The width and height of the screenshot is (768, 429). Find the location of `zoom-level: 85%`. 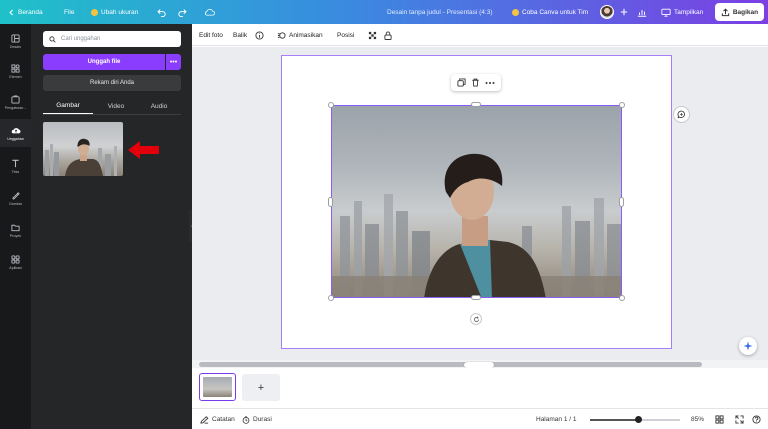

zoom-level: 85% is located at coordinates (697, 419).